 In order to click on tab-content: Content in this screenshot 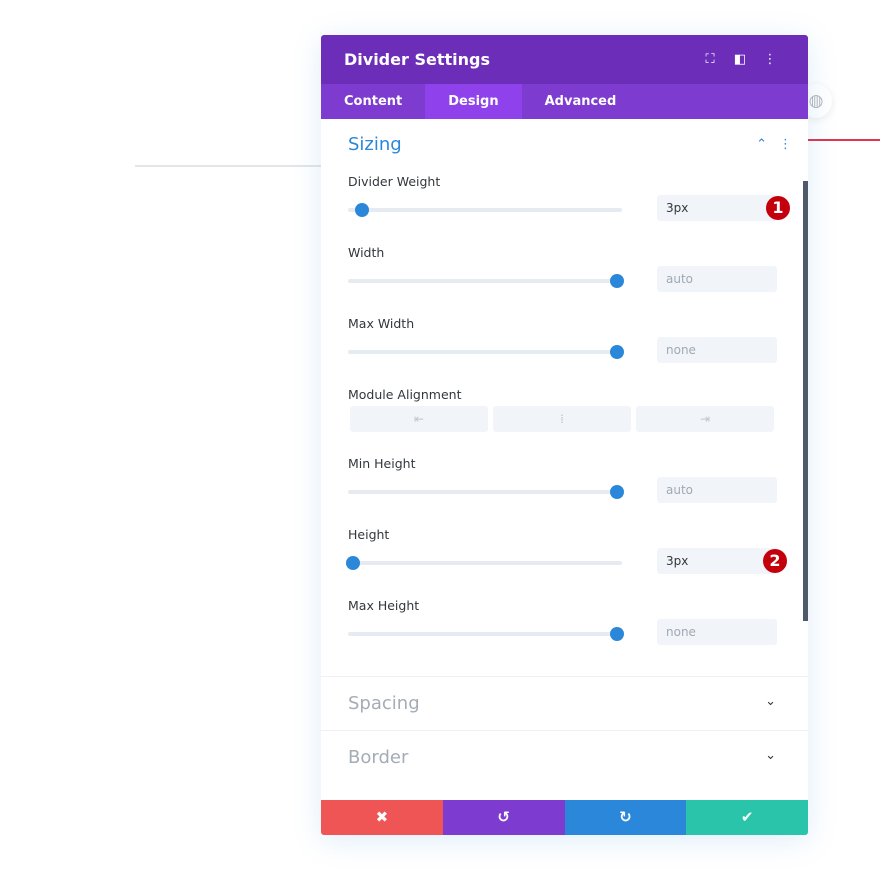, I will do `click(373, 101)`.